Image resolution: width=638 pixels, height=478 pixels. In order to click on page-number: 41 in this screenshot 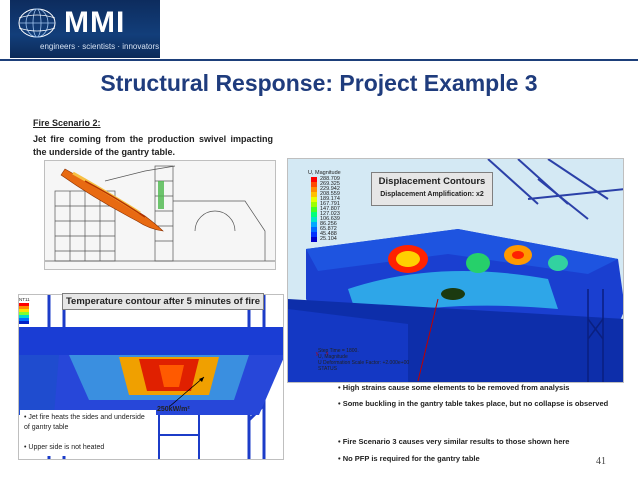, I will do `click(601, 461)`.